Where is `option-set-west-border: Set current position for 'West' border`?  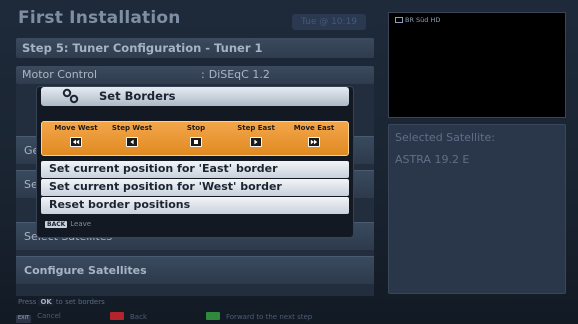 option-set-west-border: Set current position for 'West' border is located at coordinates (195, 187).